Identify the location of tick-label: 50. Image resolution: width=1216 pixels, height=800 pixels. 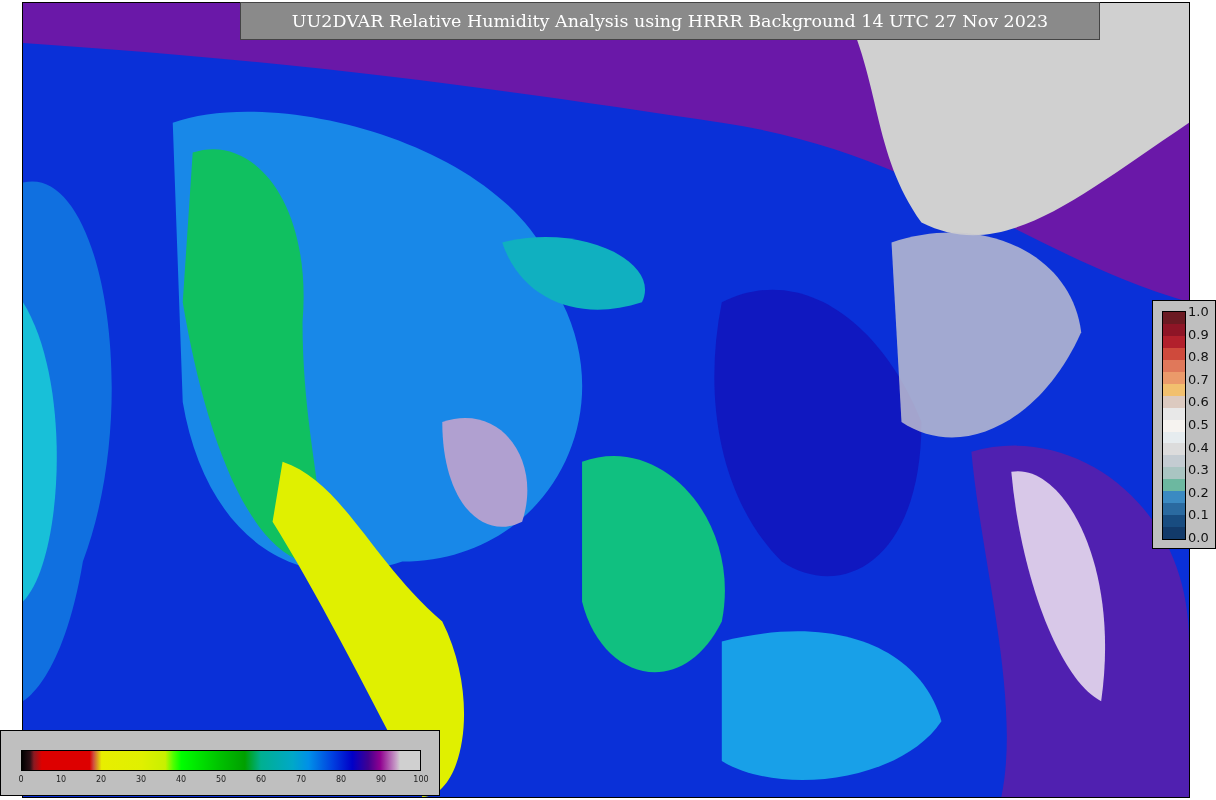
(221, 779).